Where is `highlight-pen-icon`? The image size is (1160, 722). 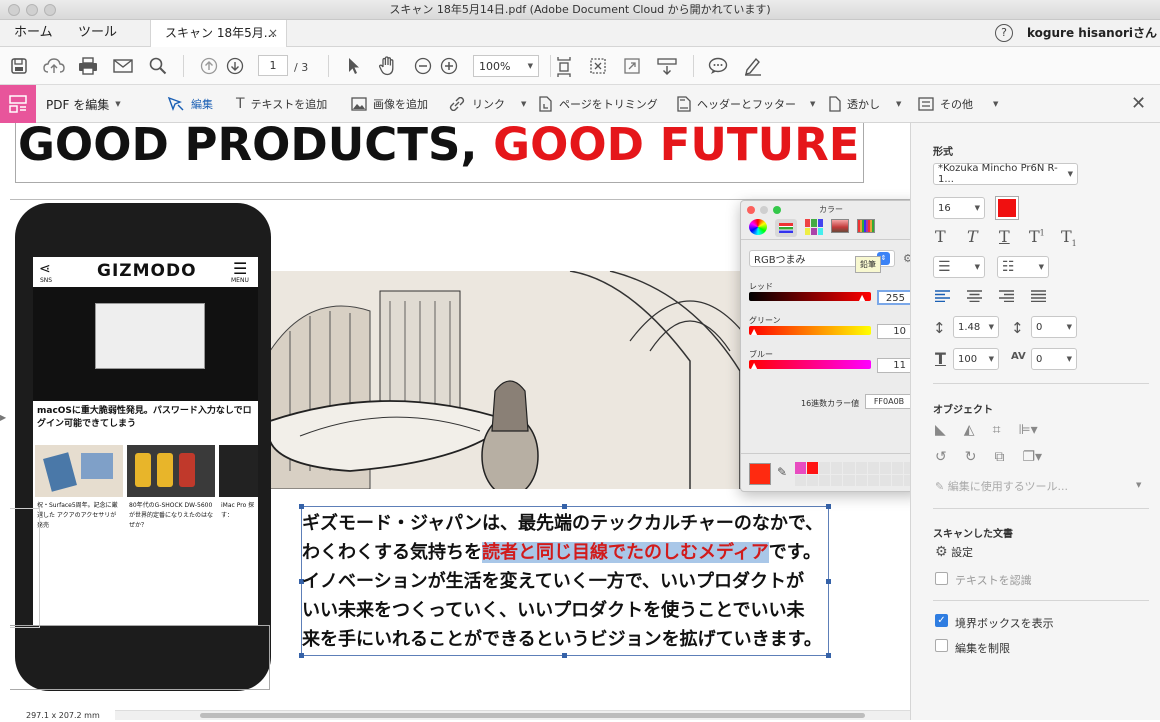 highlight-pen-icon is located at coordinates (753, 66).